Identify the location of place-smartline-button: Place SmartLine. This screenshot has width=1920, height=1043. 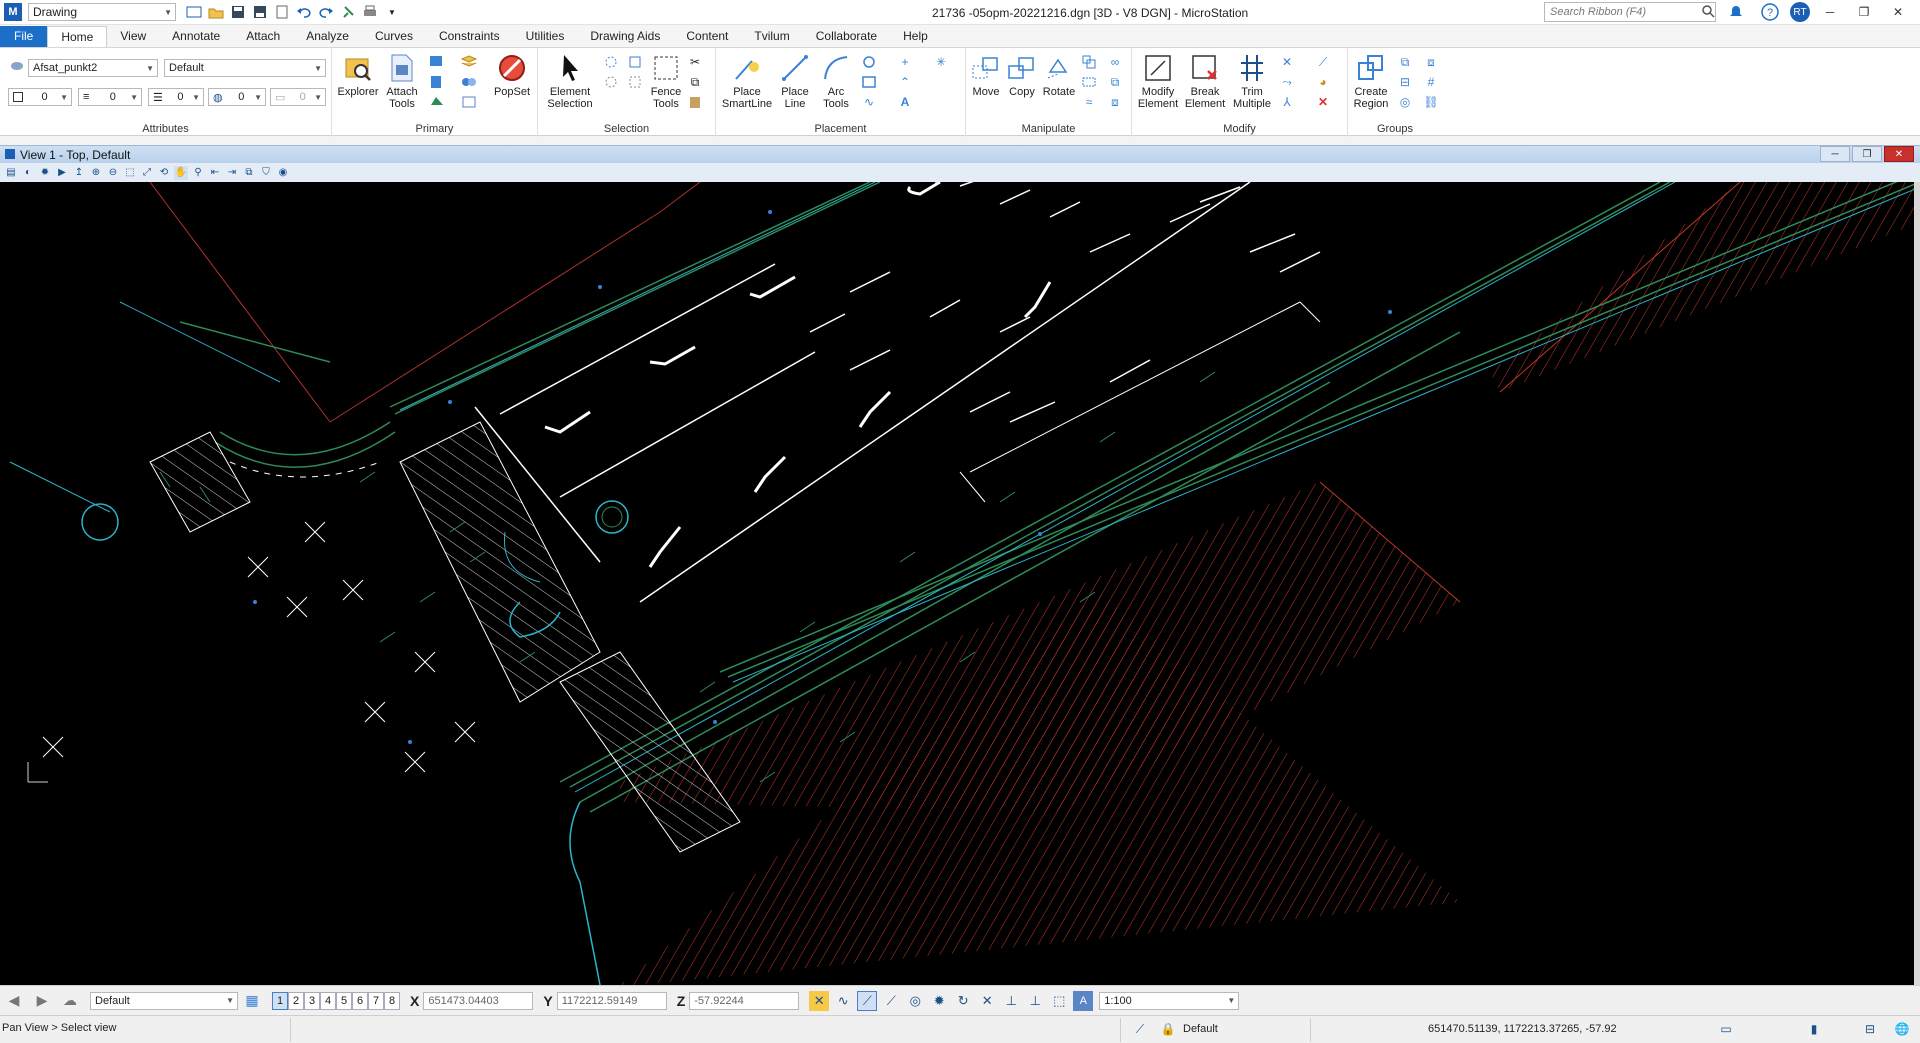
(747, 81).